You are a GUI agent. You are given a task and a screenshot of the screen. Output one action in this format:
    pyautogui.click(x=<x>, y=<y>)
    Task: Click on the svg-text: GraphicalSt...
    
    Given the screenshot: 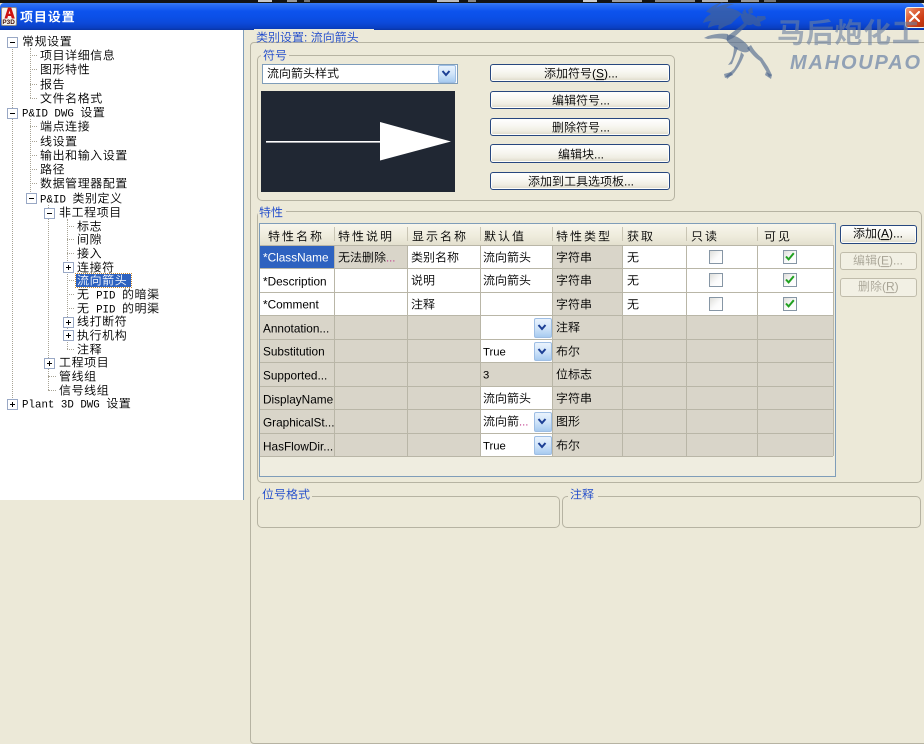 What is the action you would take?
    pyautogui.click(x=298, y=423)
    